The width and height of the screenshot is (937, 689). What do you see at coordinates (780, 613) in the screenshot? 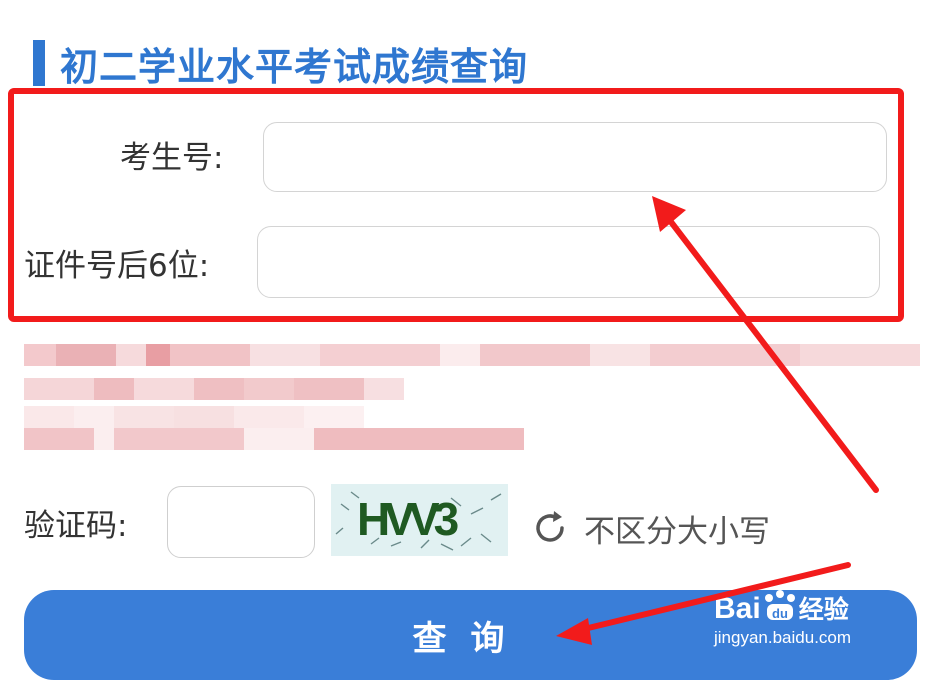
I see `svg-text: du` at bounding box center [780, 613].